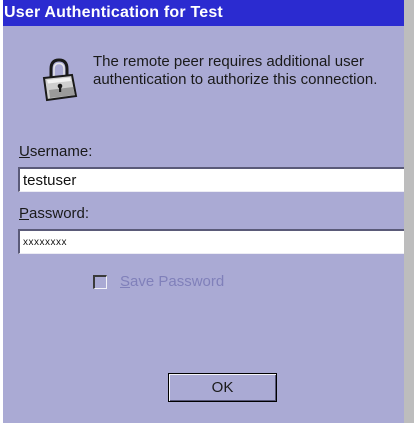 Image resolution: width=414 pixels, height=423 pixels. What do you see at coordinates (177, 281) in the screenshot?
I see `save-password-label-text: ave Password` at bounding box center [177, 281].